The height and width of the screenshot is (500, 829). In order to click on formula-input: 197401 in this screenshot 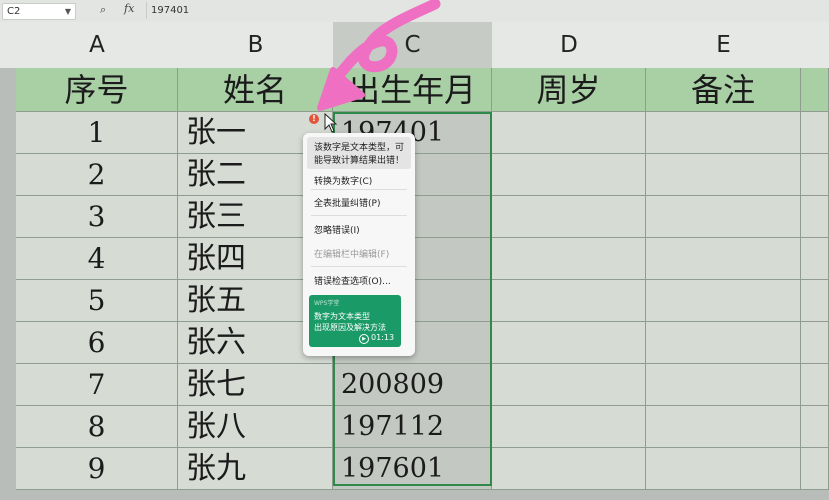, I will do `click(487, 10)`.